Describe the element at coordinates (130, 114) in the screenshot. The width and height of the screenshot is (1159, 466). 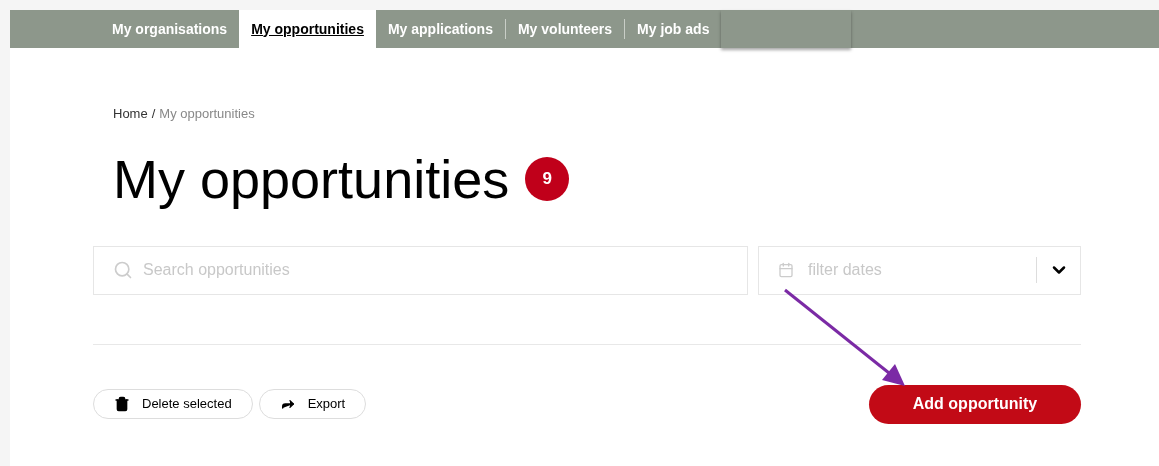
I see `breadcrumb-link: Home` at that location.